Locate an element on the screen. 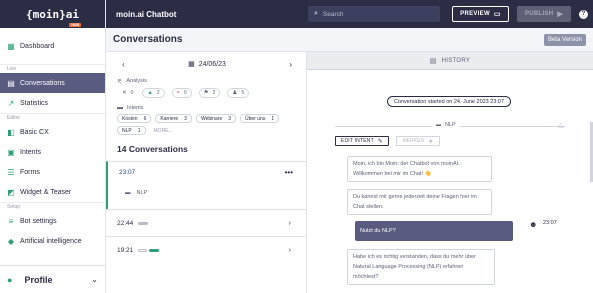 Image resolution: width=593 pixels, height=293 pixels. conversation-time: 23:07 is located at coordinates (127, 172).